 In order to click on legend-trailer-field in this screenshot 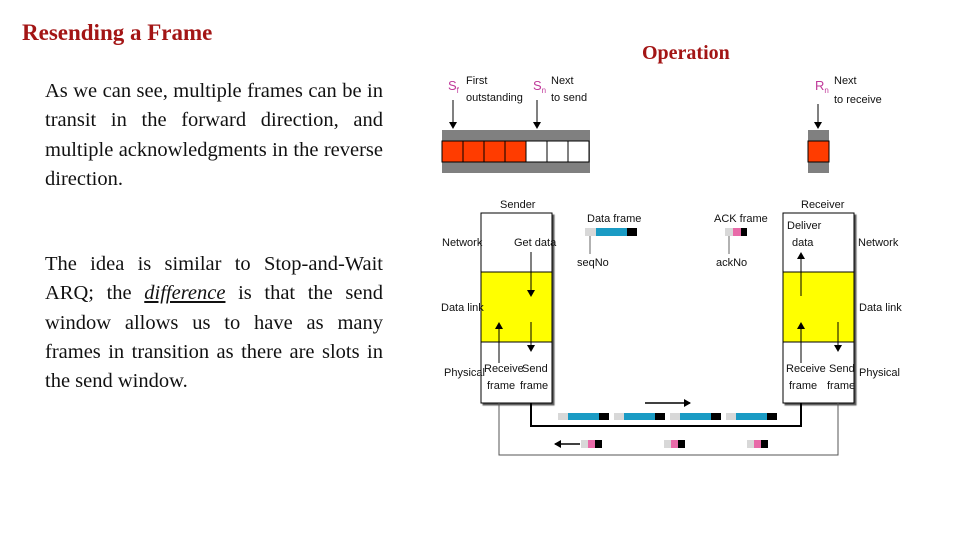, I will do `click(632, 232)`.